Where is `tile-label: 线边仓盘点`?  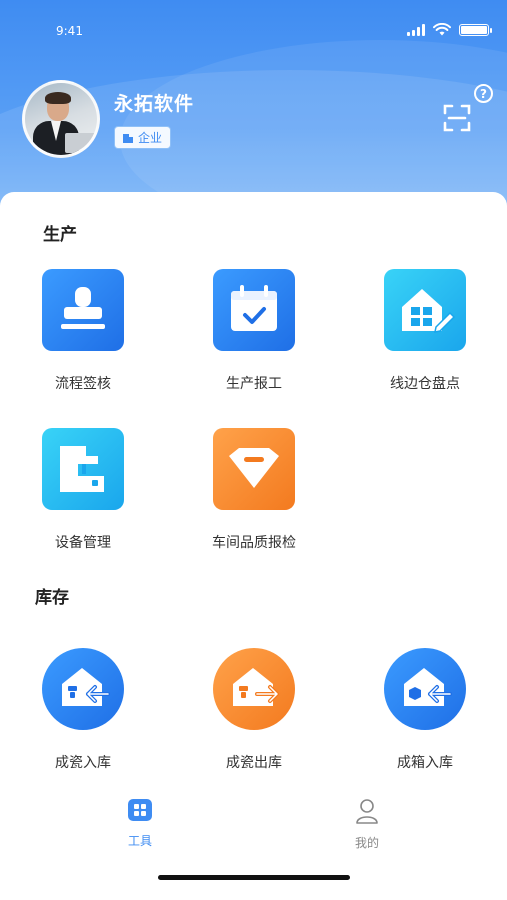 tile-label: 线边仓盘点 is located at coordinates (425, 384).